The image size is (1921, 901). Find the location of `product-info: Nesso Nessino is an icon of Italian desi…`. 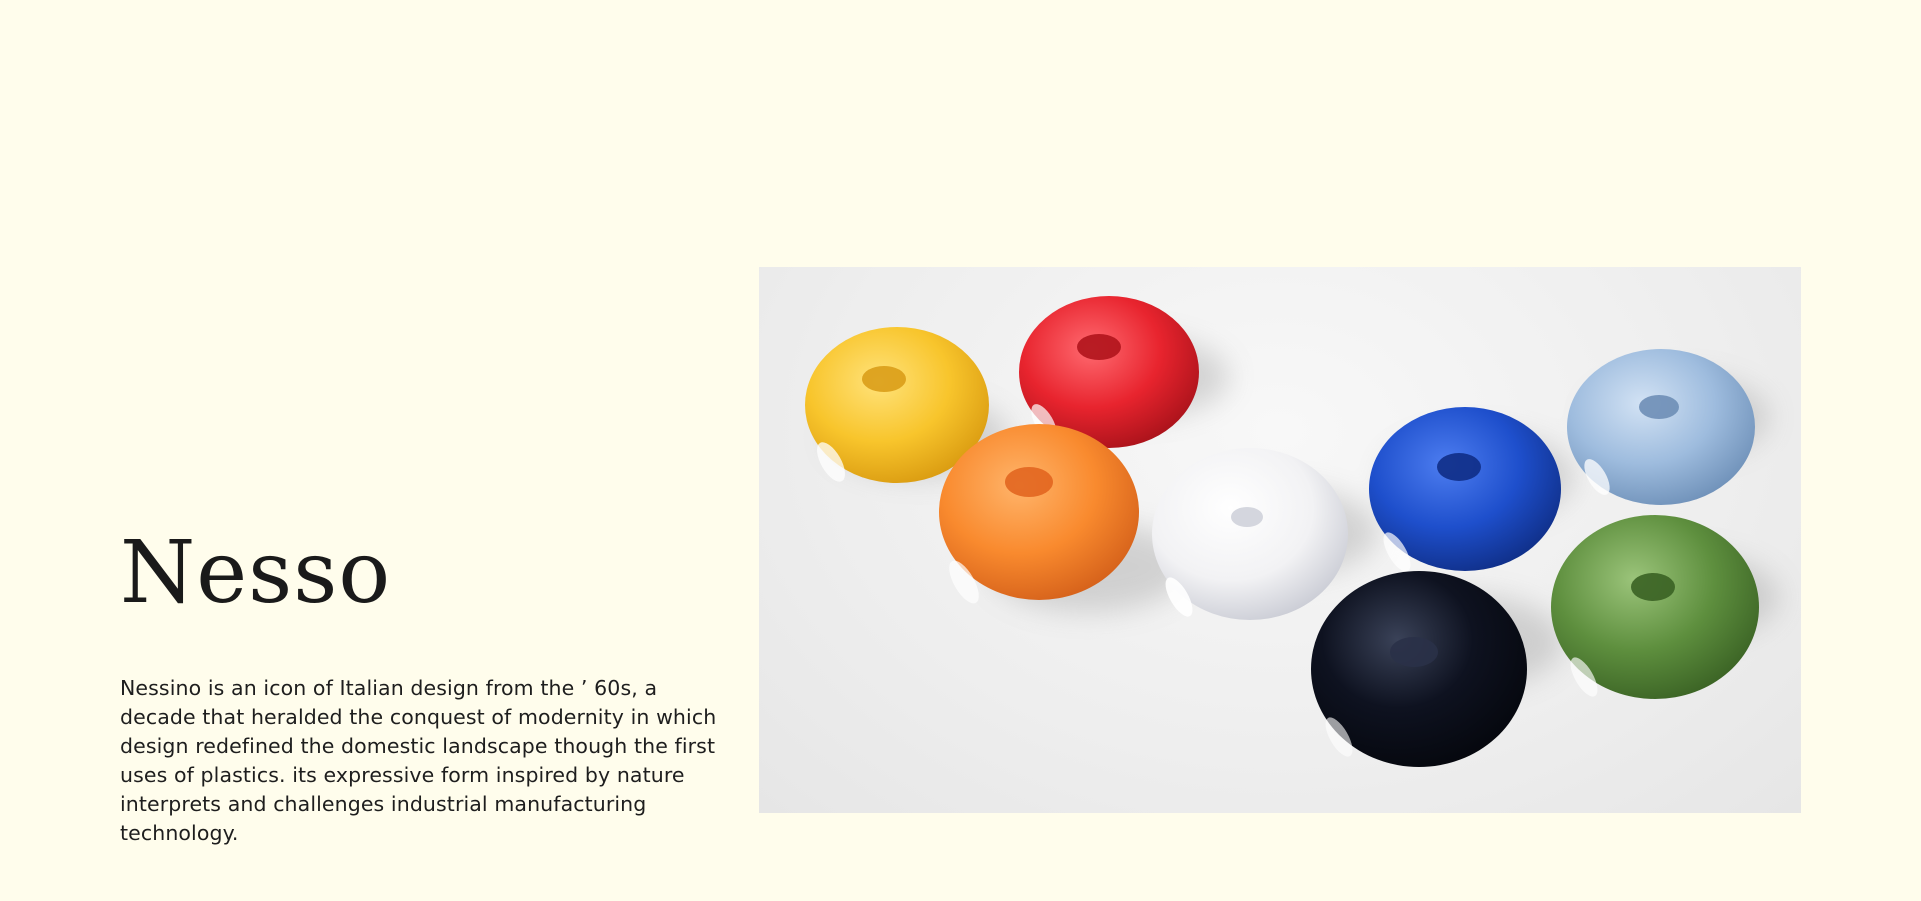

product-info: Nesso Nessino is an icon of Italian desi… is located at coordinates (425, 689).